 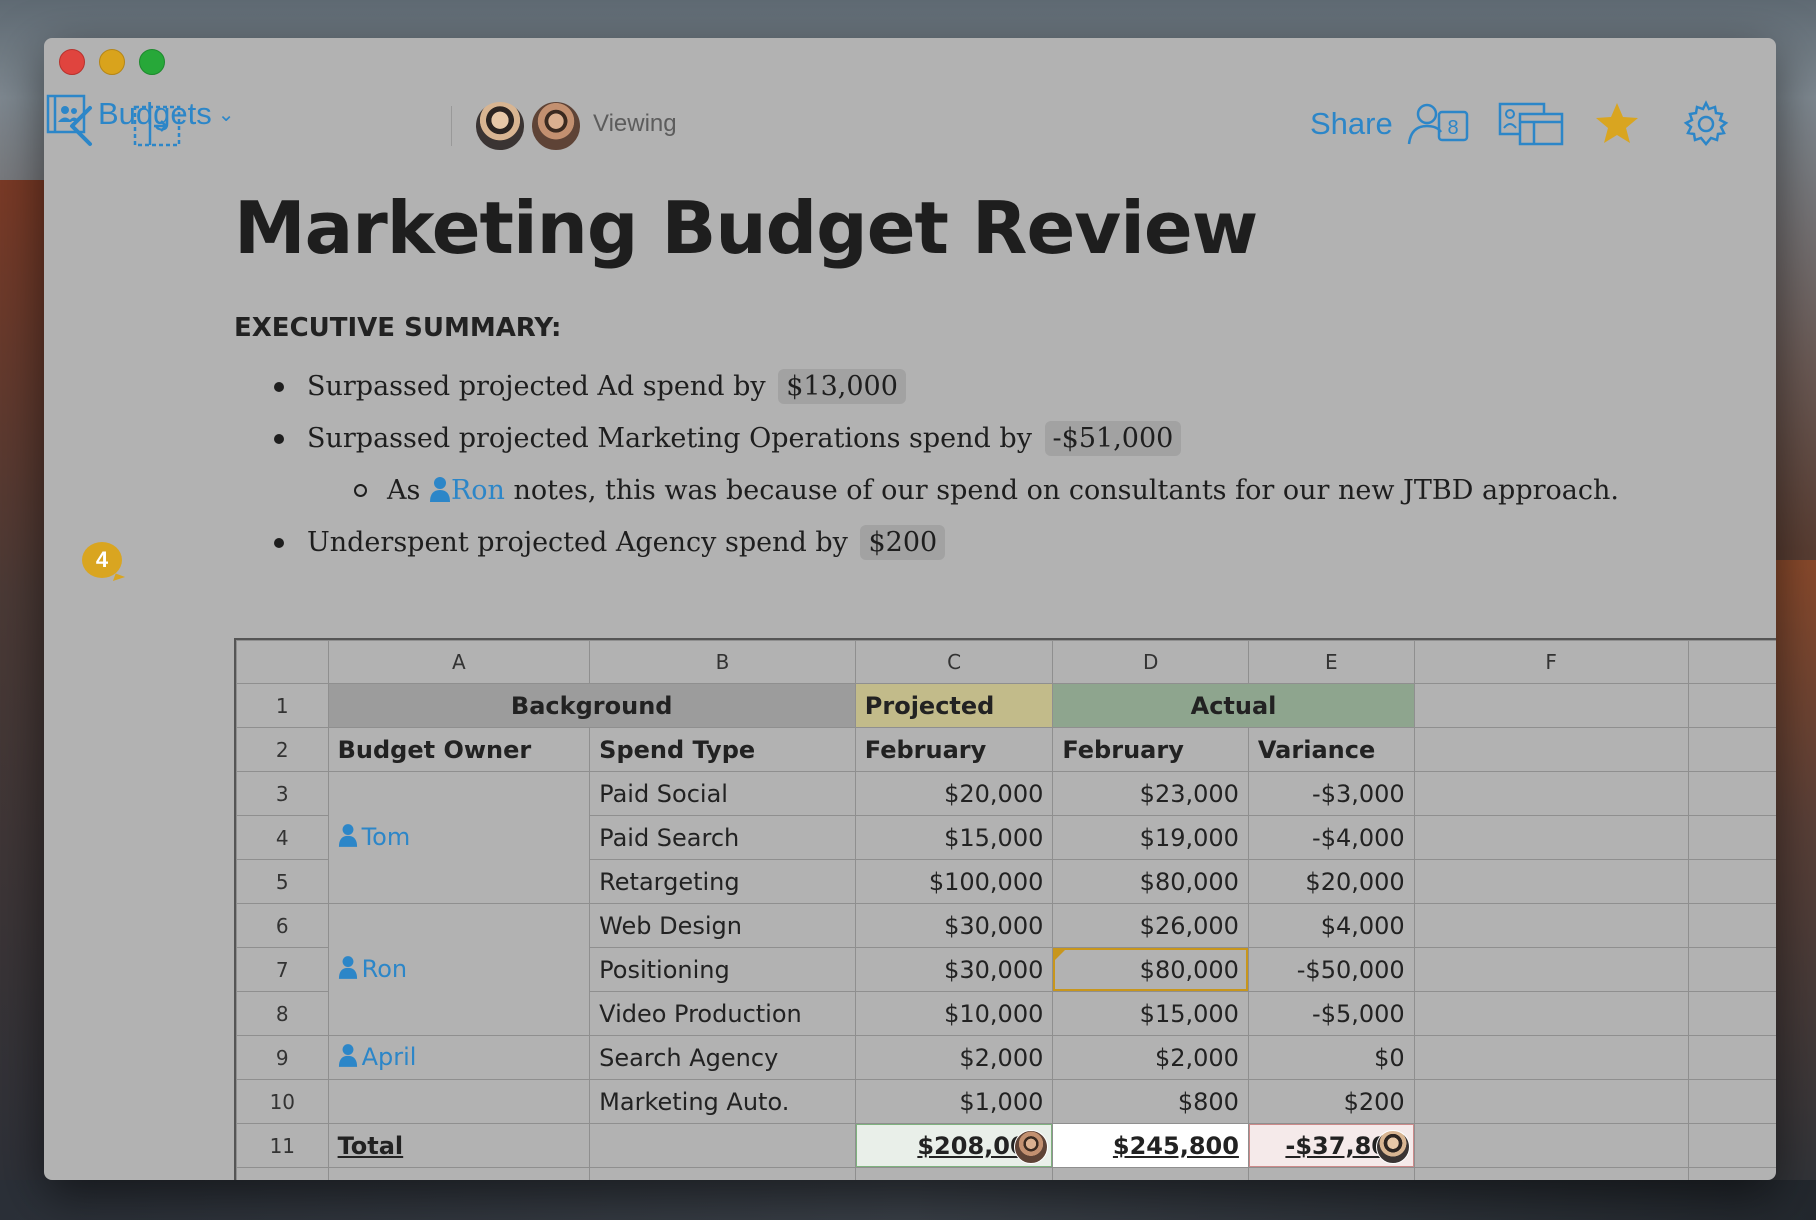 I want to click on viewer-avatar, so click(x=500, y=126).